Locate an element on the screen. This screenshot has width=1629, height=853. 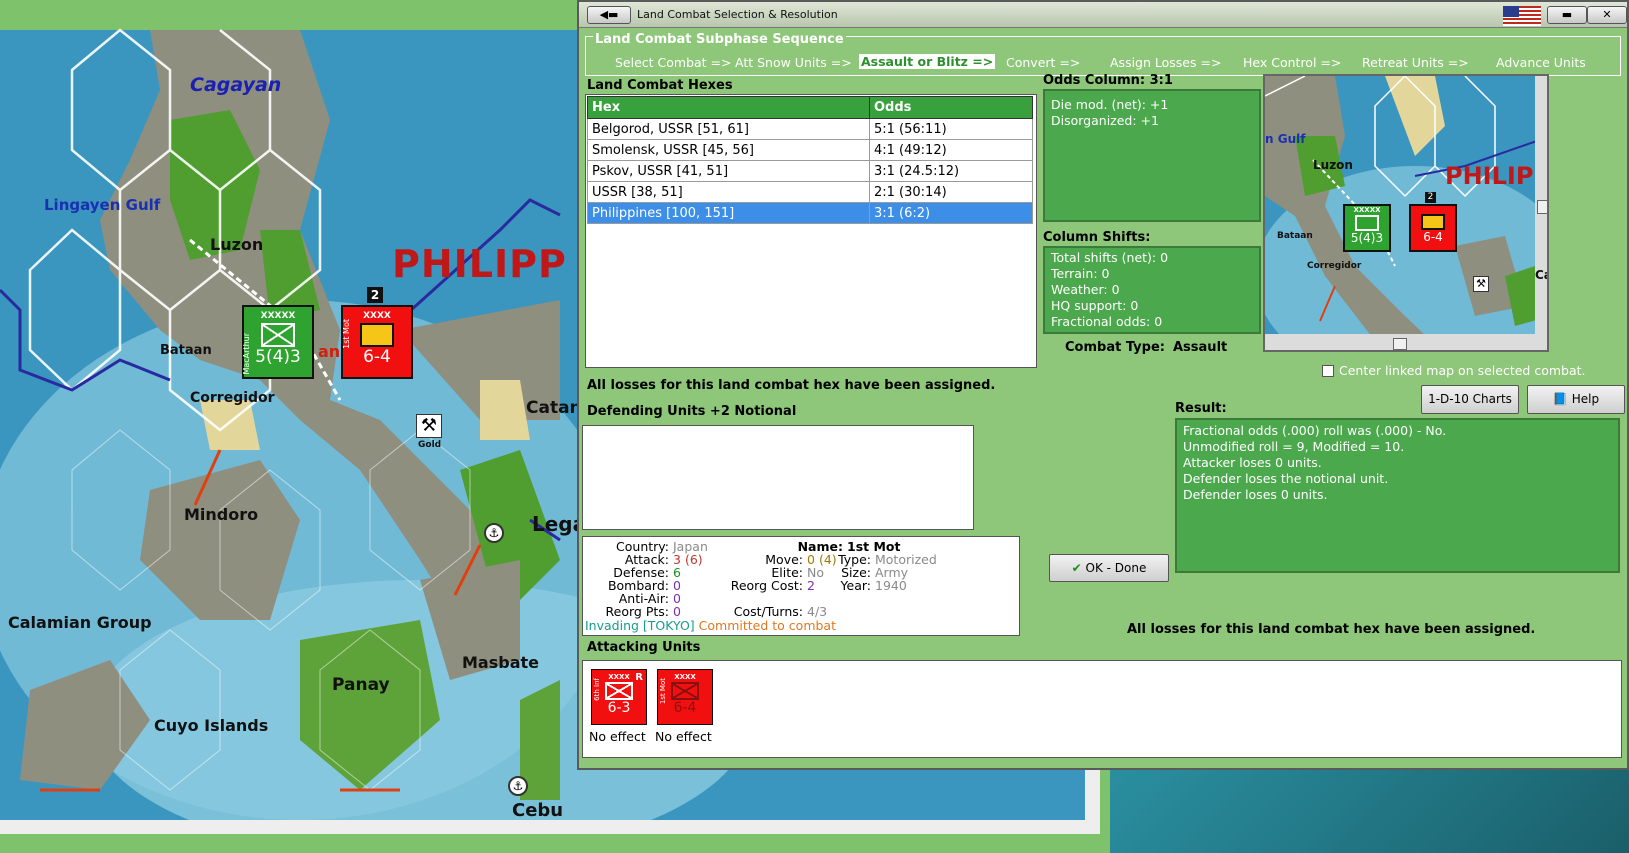
hexes-title: Land Combat Hexes is located at coordinates (660, 85).